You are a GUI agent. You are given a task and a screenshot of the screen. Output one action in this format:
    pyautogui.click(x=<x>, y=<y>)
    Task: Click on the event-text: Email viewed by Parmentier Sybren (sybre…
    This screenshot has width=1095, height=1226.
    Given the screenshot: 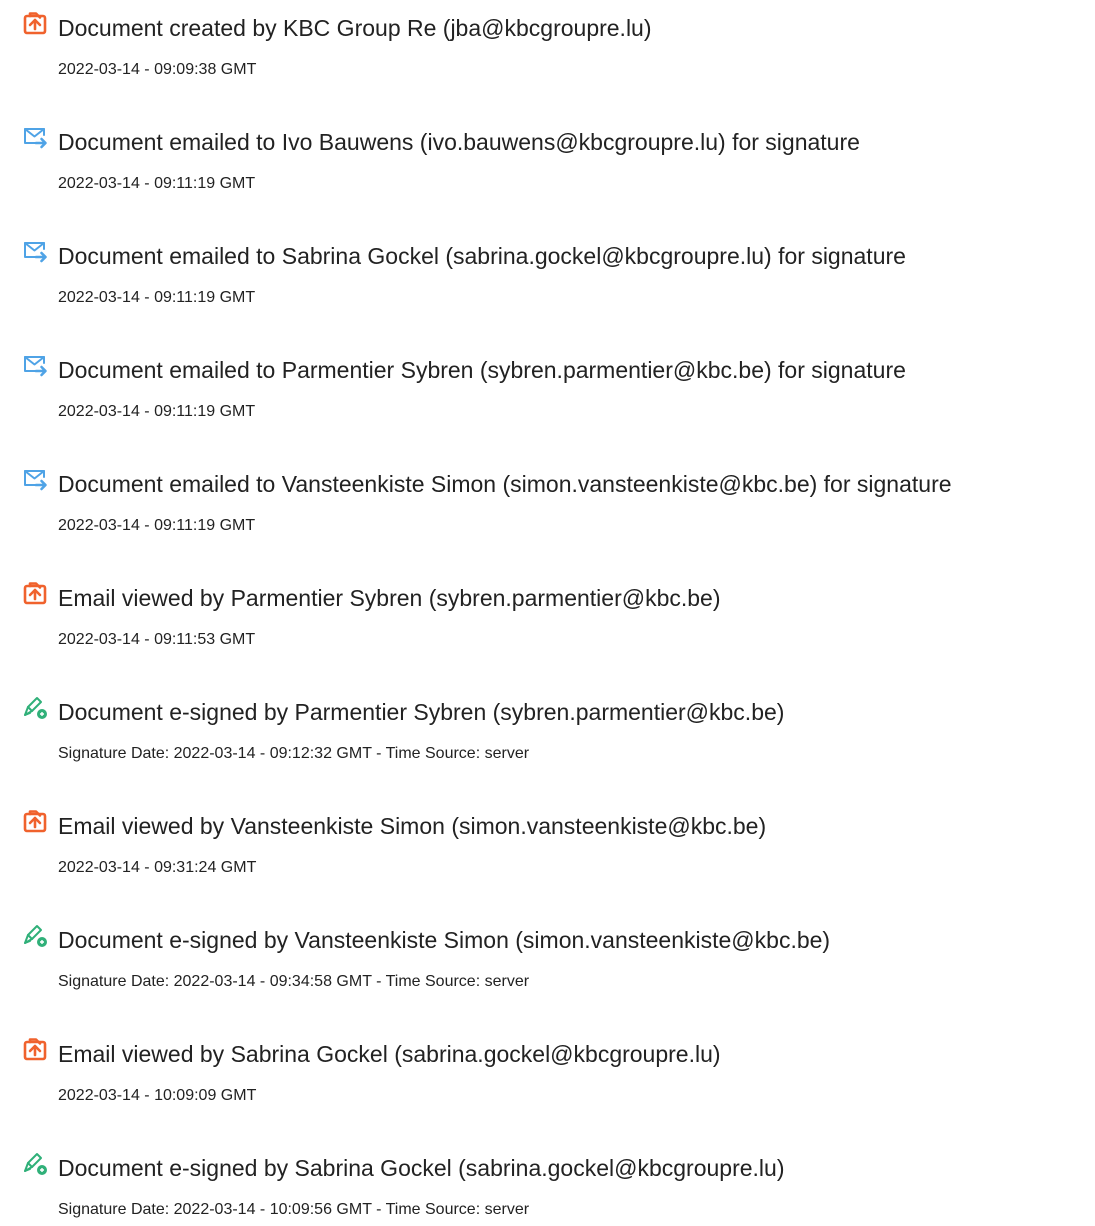 What is the action you would take?
    pyautogui.click(x=389, y=598)
    